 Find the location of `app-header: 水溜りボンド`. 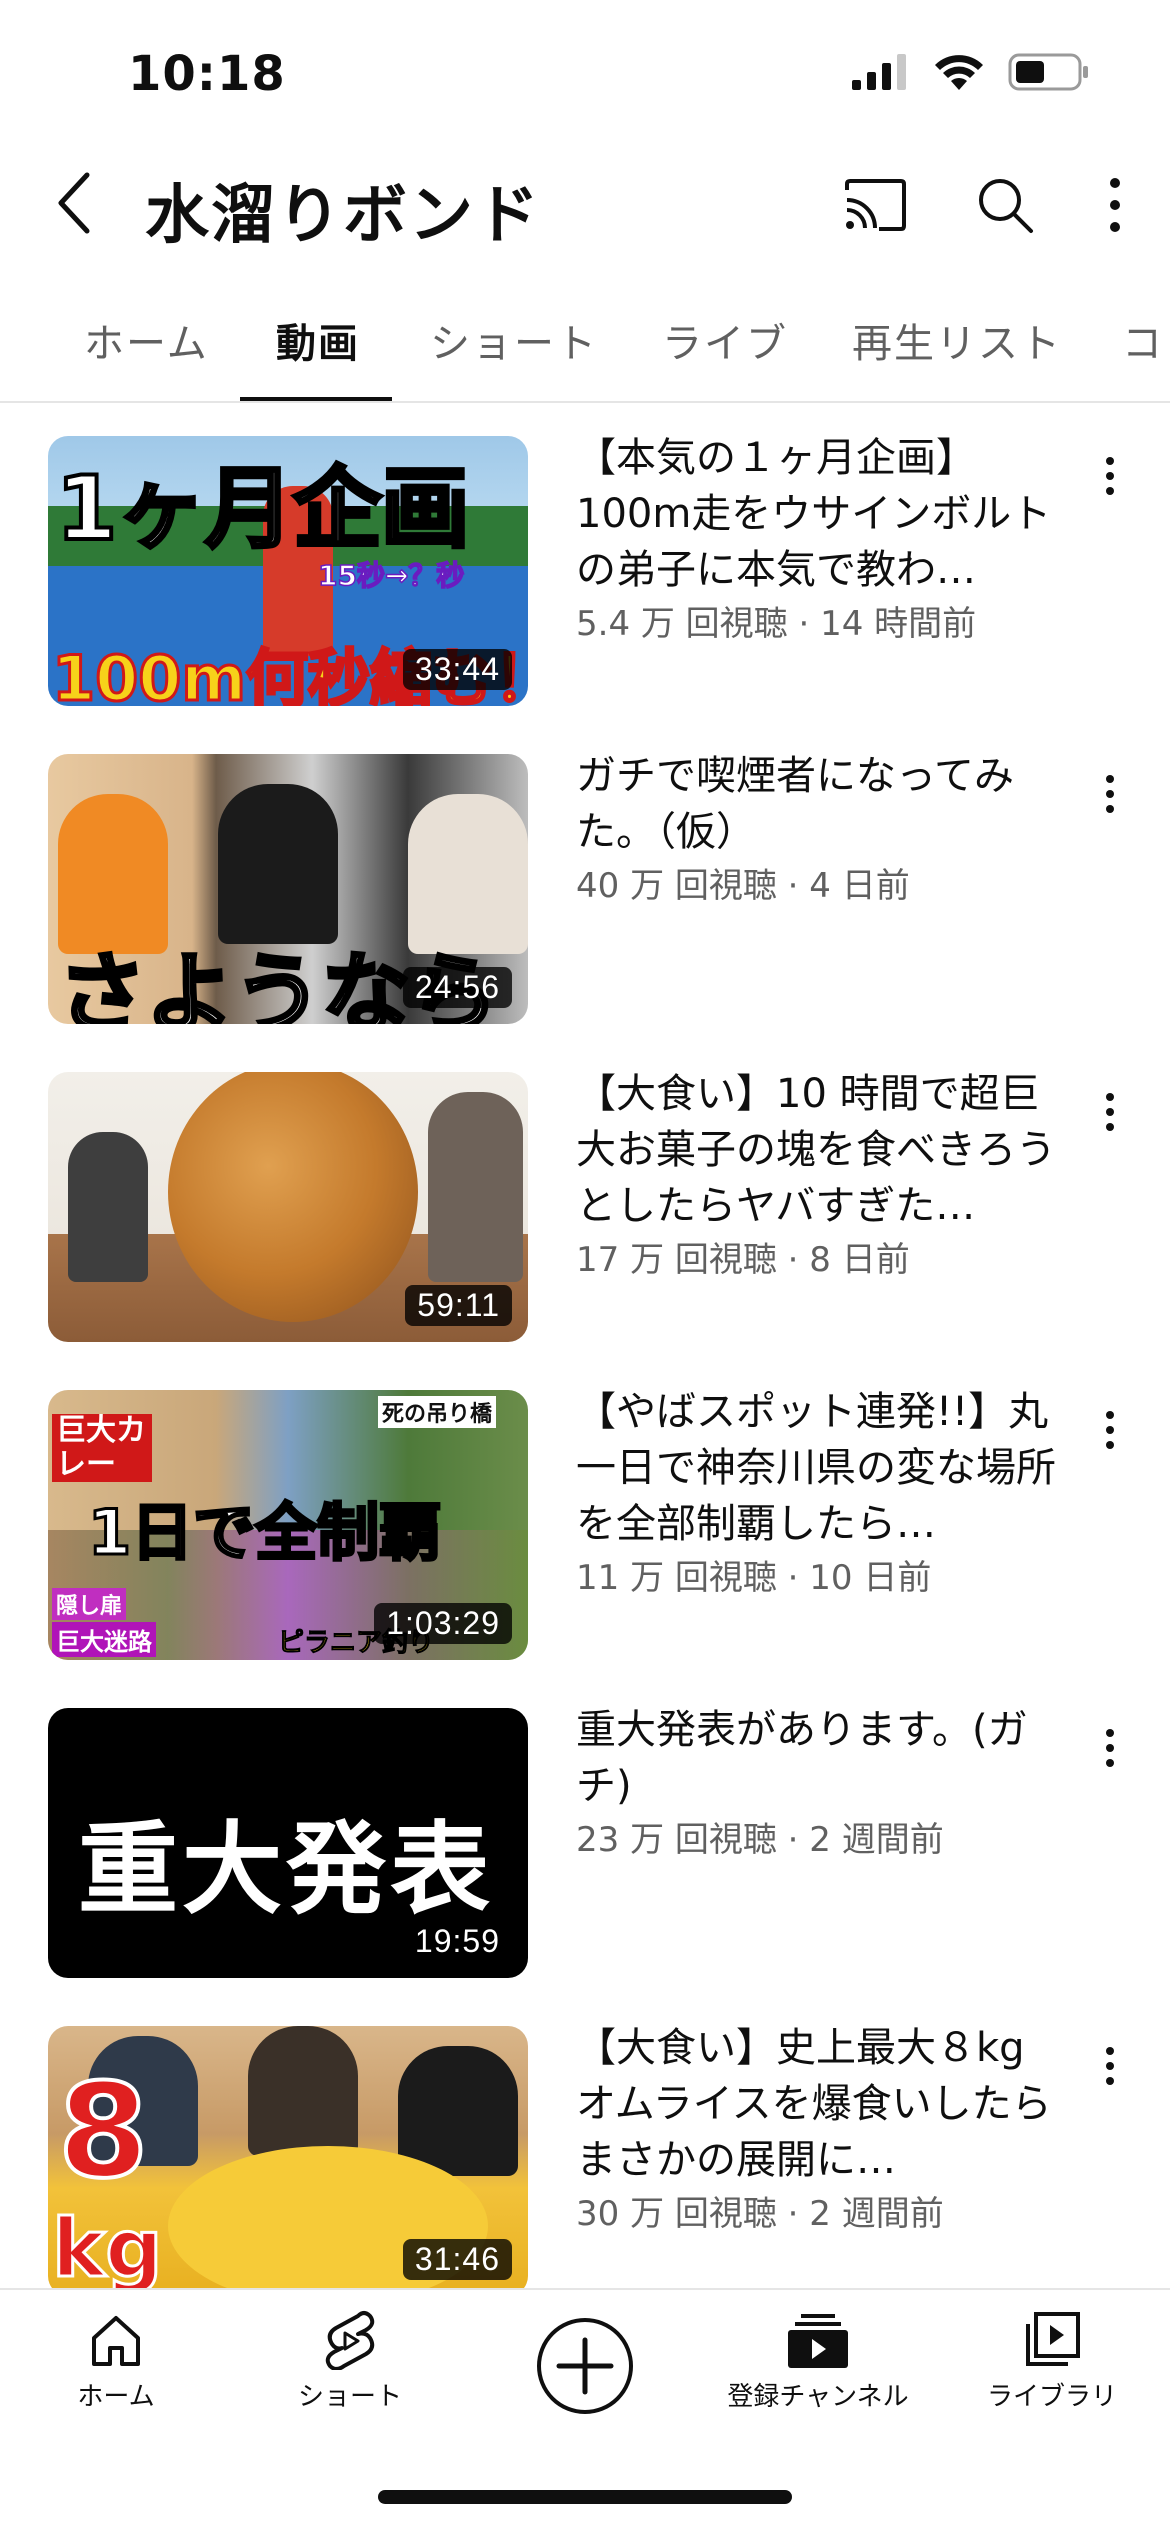

app-header: 水溜りボンド is located at coordinates (585, 205).